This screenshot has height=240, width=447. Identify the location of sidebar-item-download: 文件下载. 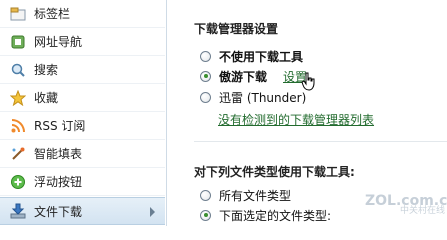
(82, 211).